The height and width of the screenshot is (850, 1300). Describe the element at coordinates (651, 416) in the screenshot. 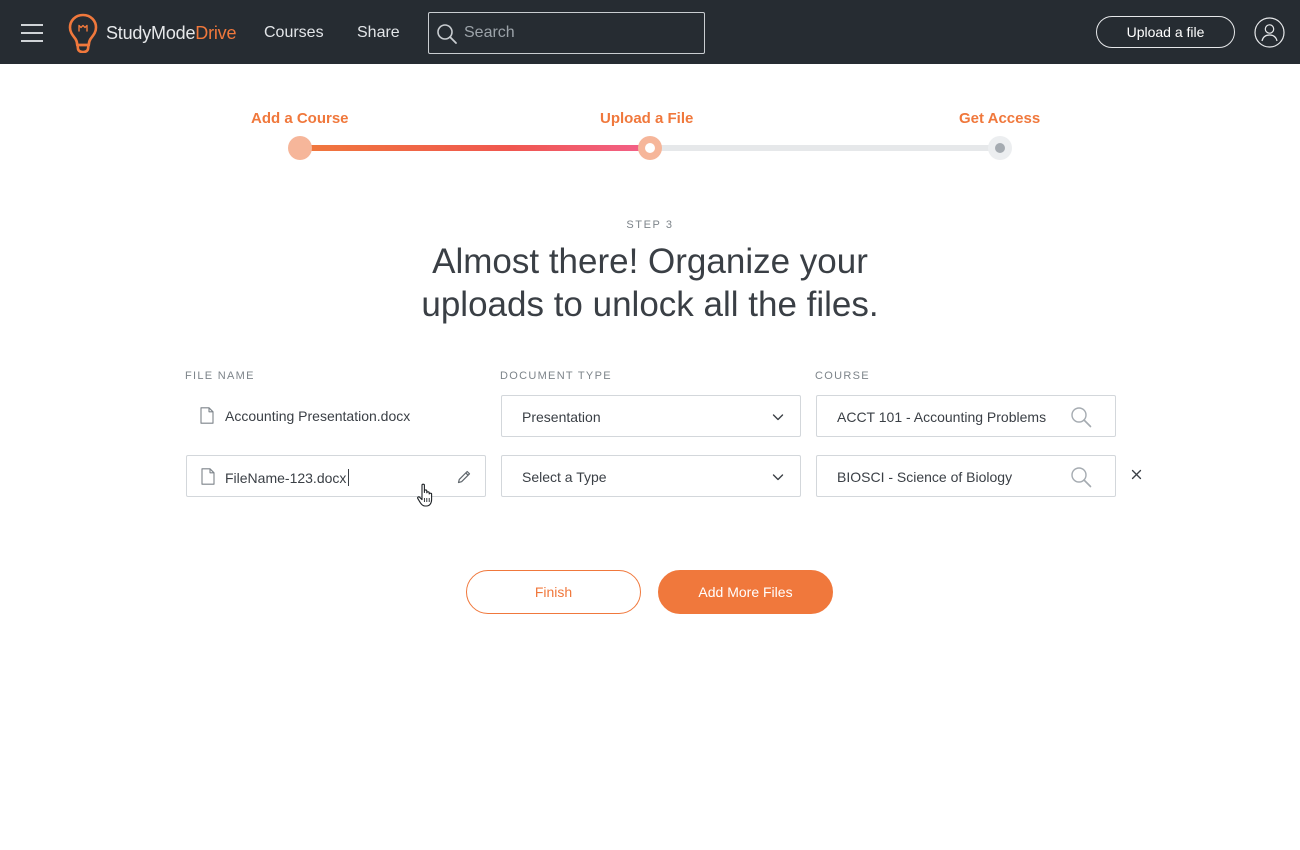

I see `document-type-select: Presentation` at that location.